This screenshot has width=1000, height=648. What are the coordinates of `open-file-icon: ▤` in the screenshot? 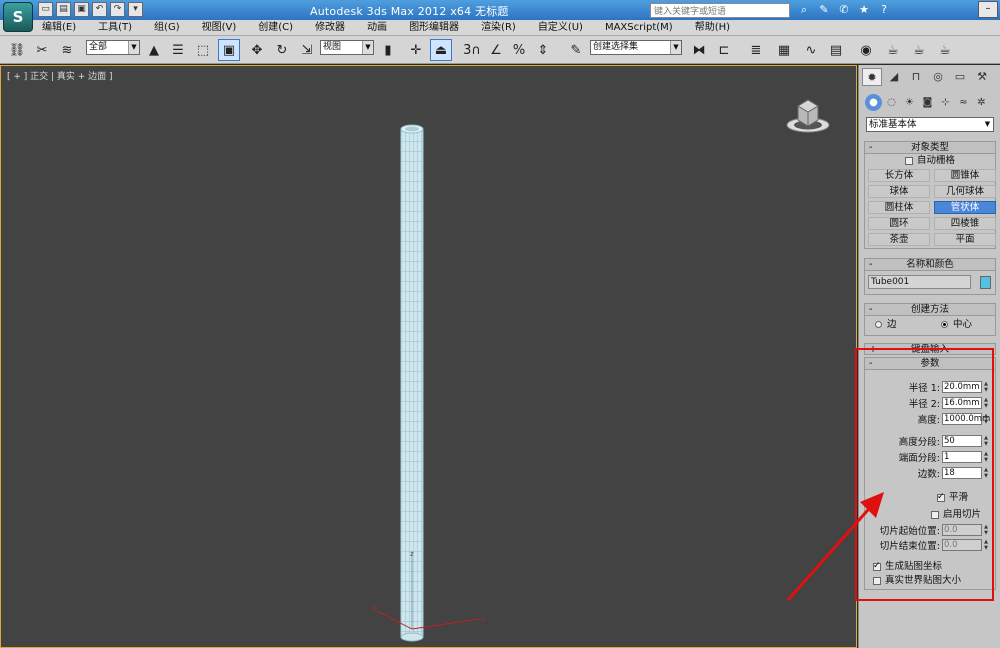 It's located at (63, 9).